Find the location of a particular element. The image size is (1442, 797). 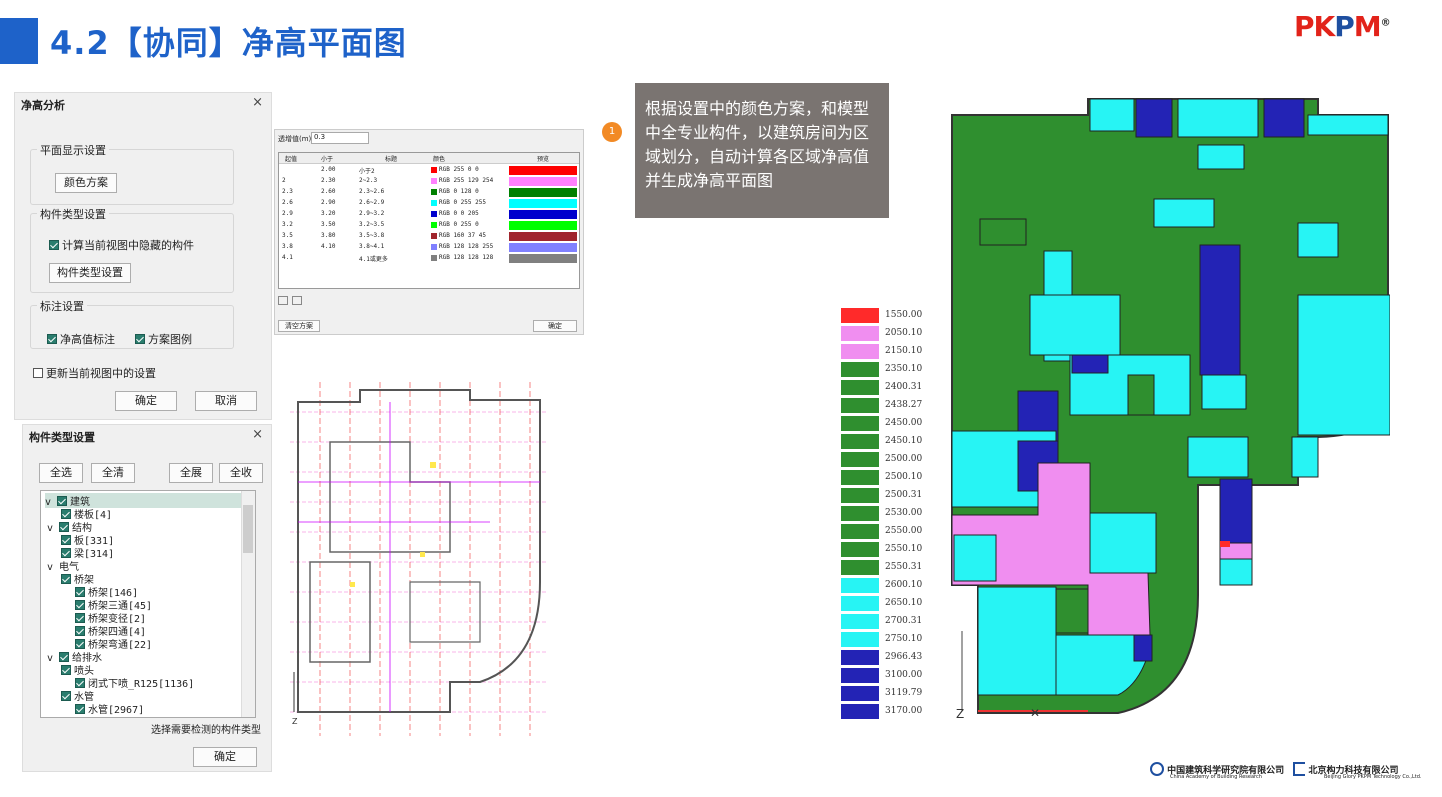

component-type-button: 构件类型设置 is located at coordinates (90, 273).